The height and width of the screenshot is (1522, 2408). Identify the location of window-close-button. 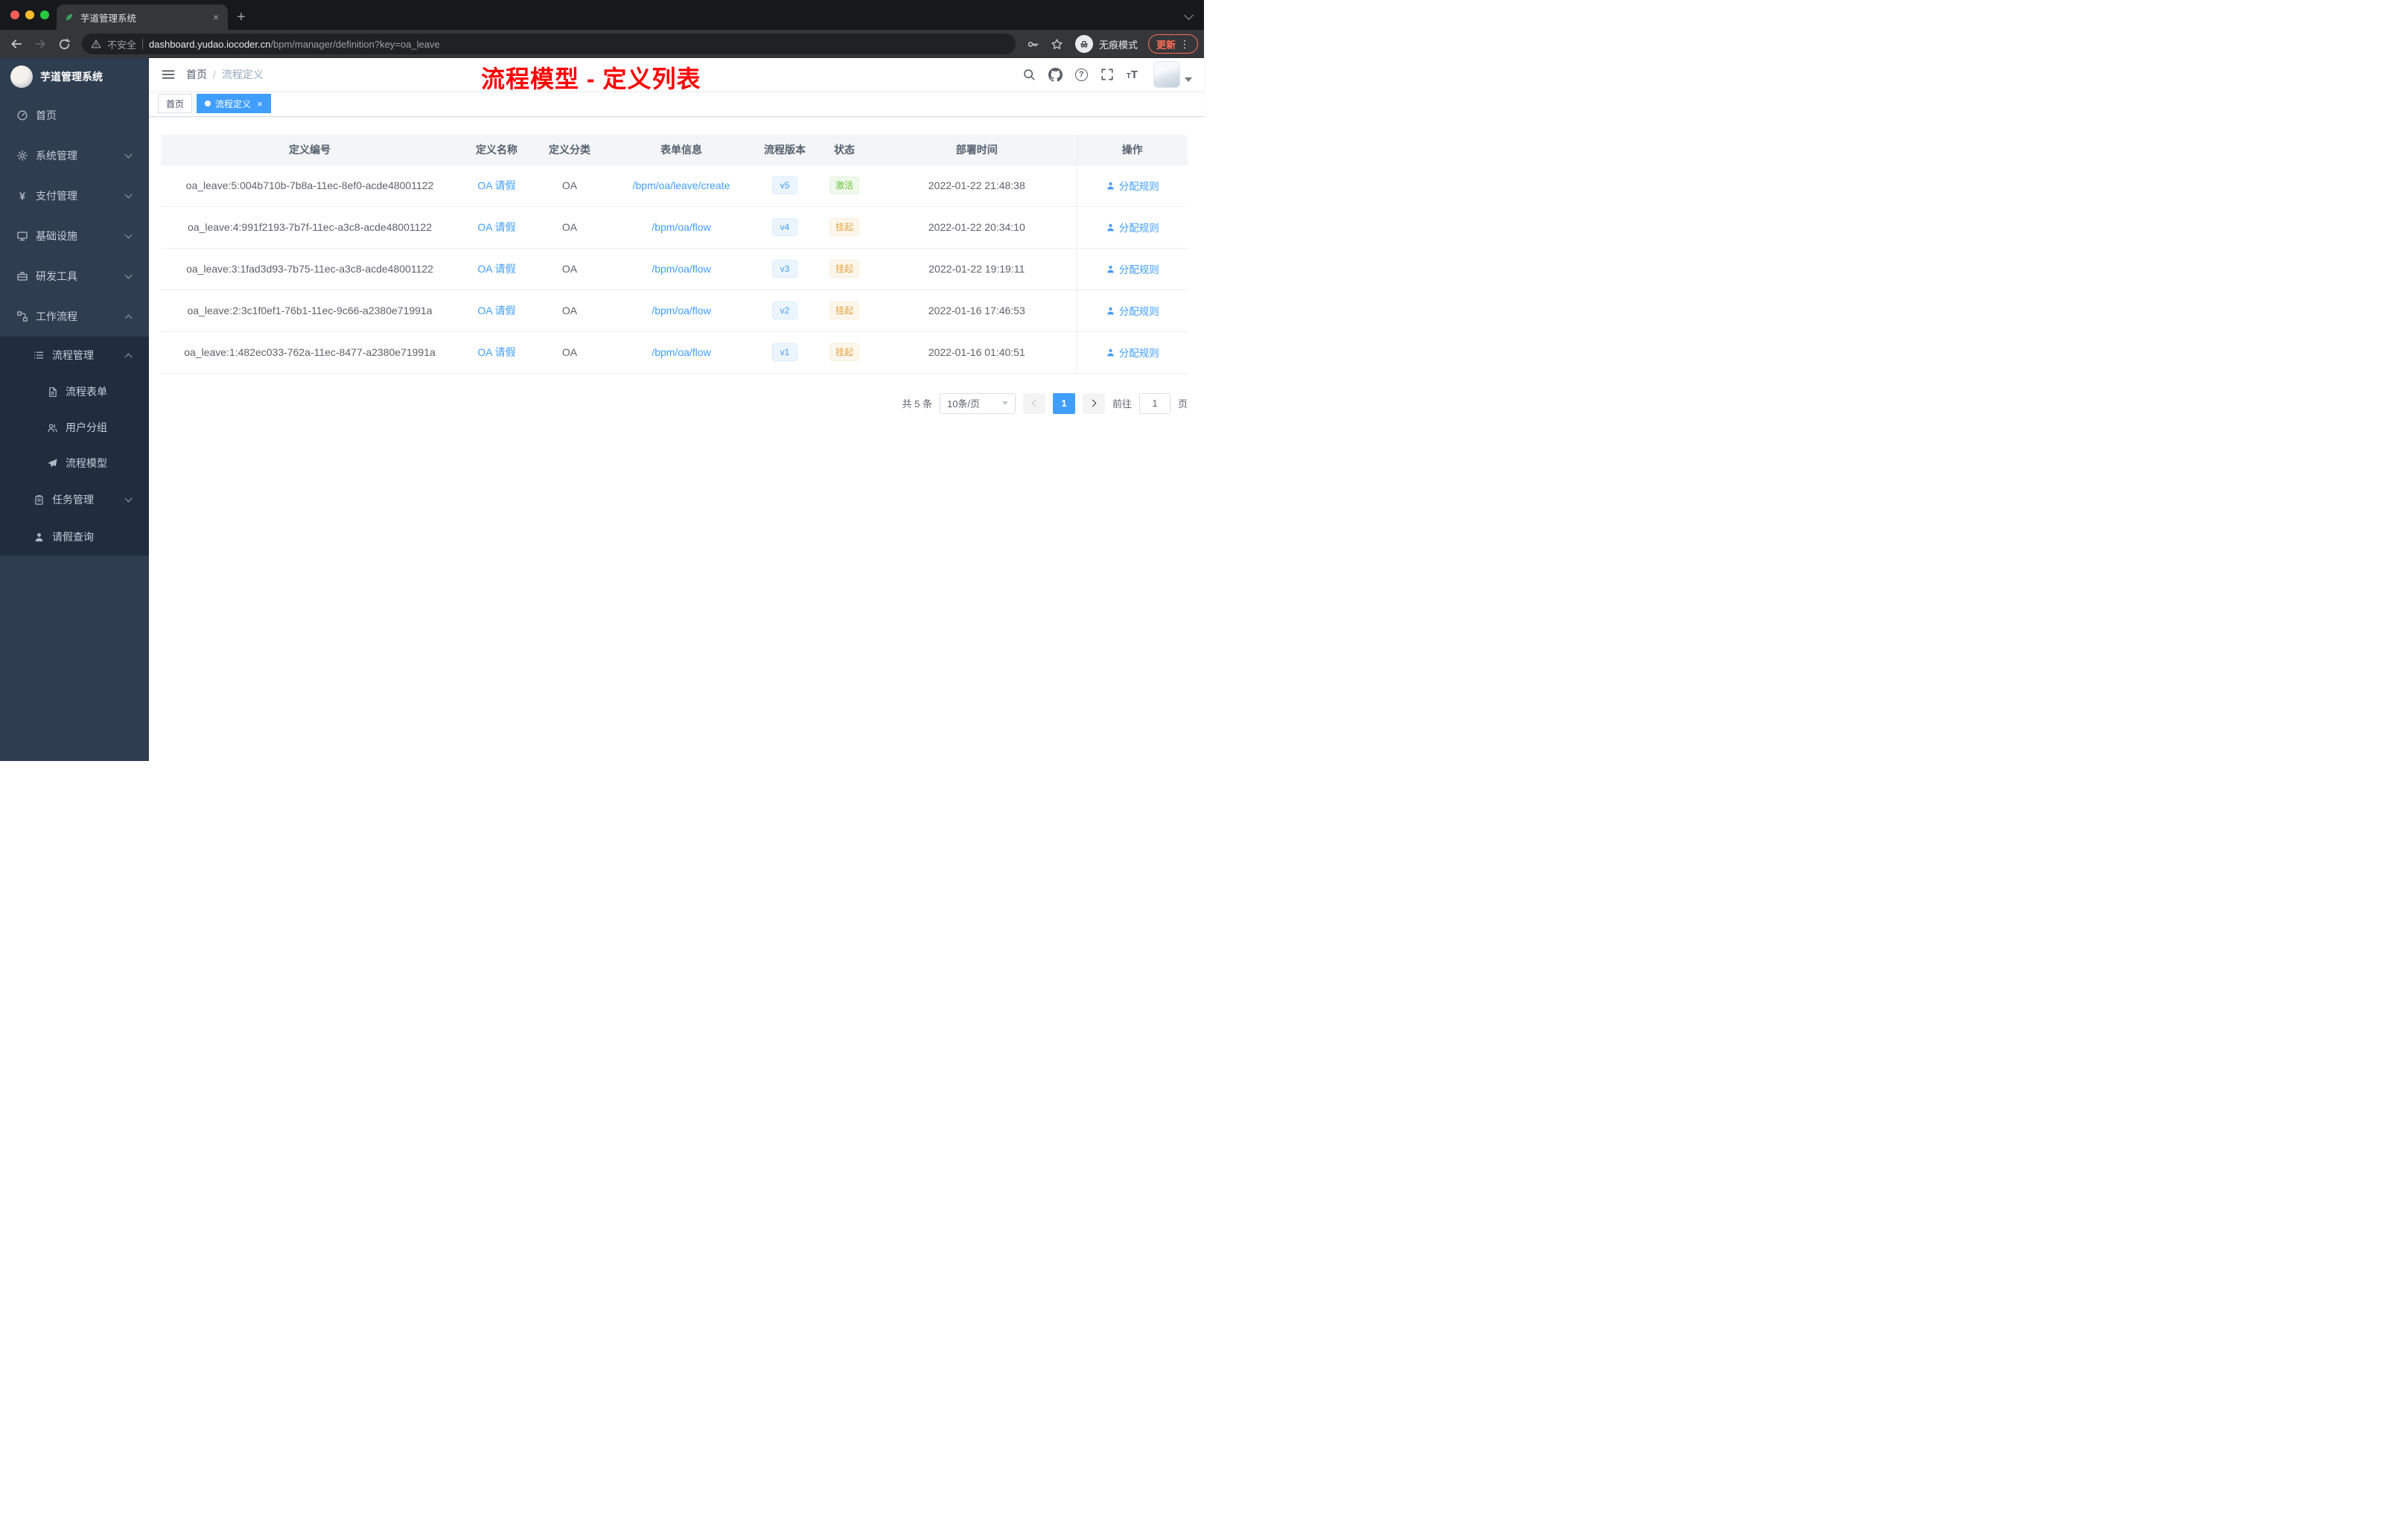
(14, 14).